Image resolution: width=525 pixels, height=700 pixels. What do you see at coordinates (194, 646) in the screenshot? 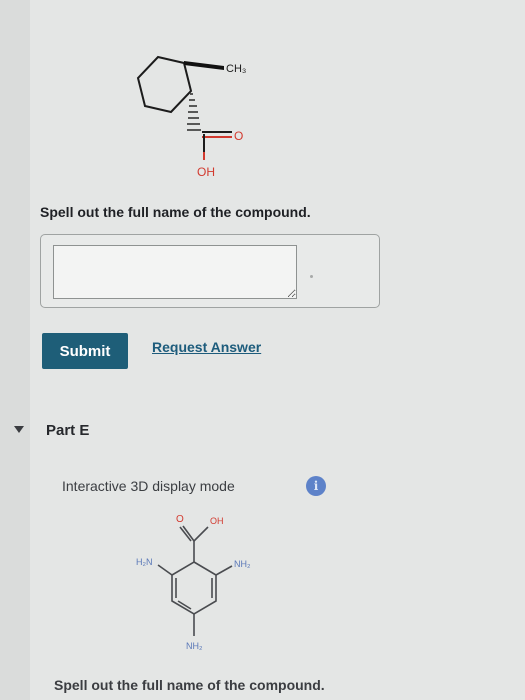
I see `amine-bottom-label: NH₂` at bounding box center [194, 646].